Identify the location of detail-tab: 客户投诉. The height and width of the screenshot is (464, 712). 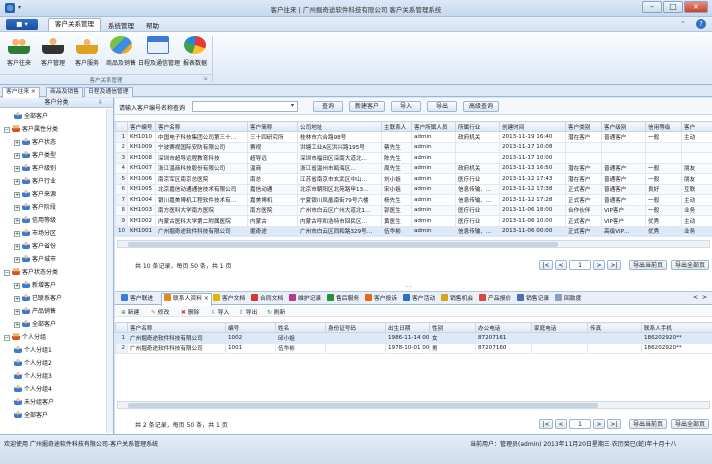
(381, 299).